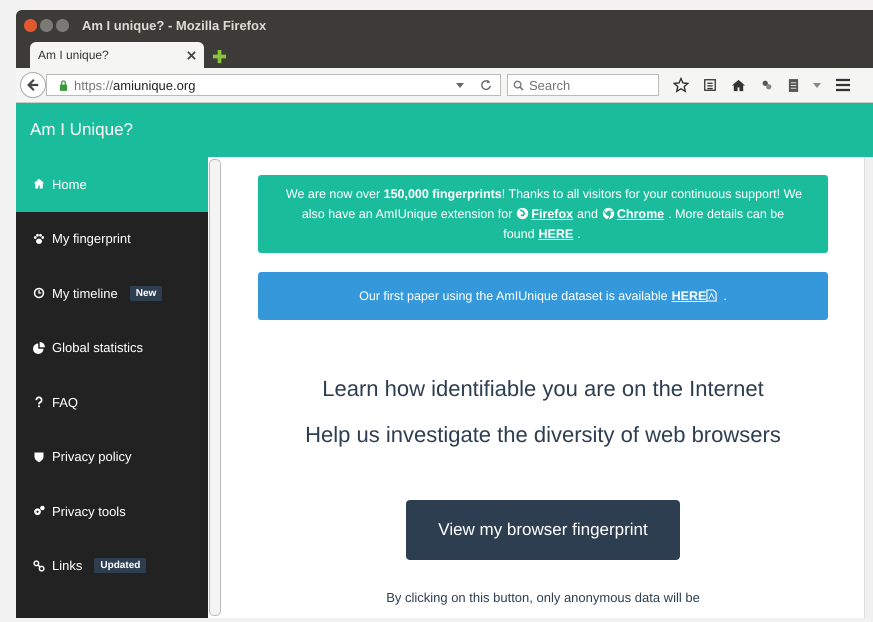  I want to click on headline: Learn how identifiable you are on the Internet, so click(543, 389).